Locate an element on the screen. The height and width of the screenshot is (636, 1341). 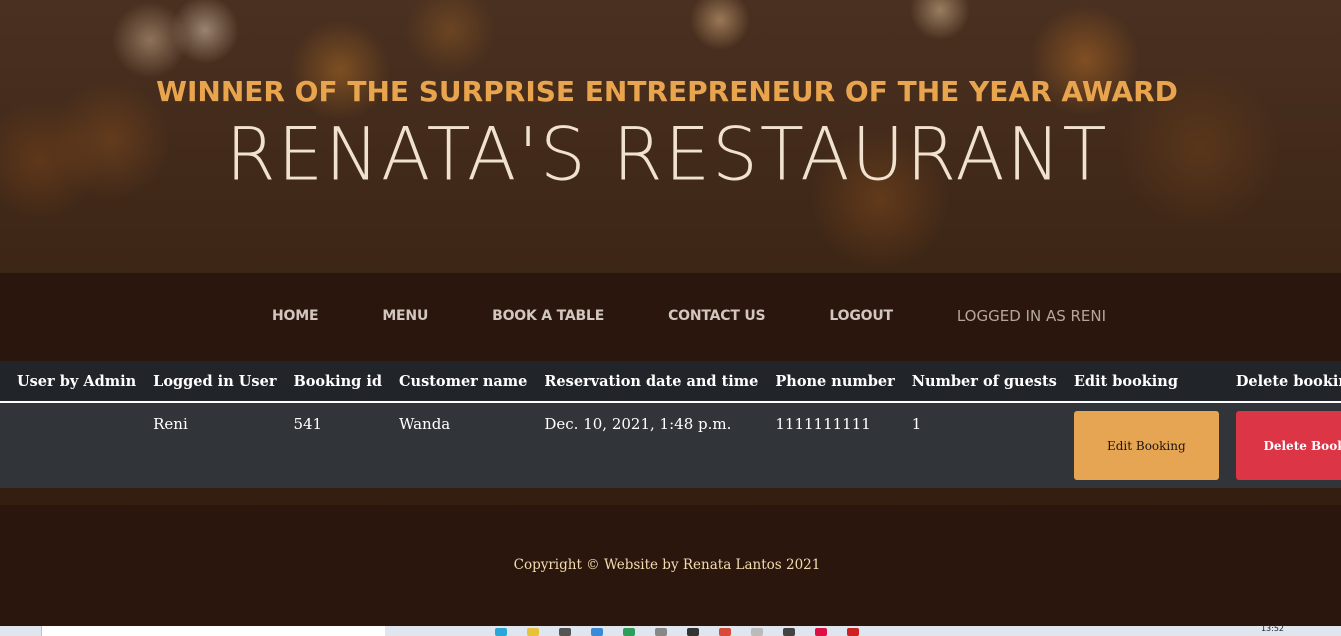
cell-customer-name: Wanda is located at coordinates (454, 445).